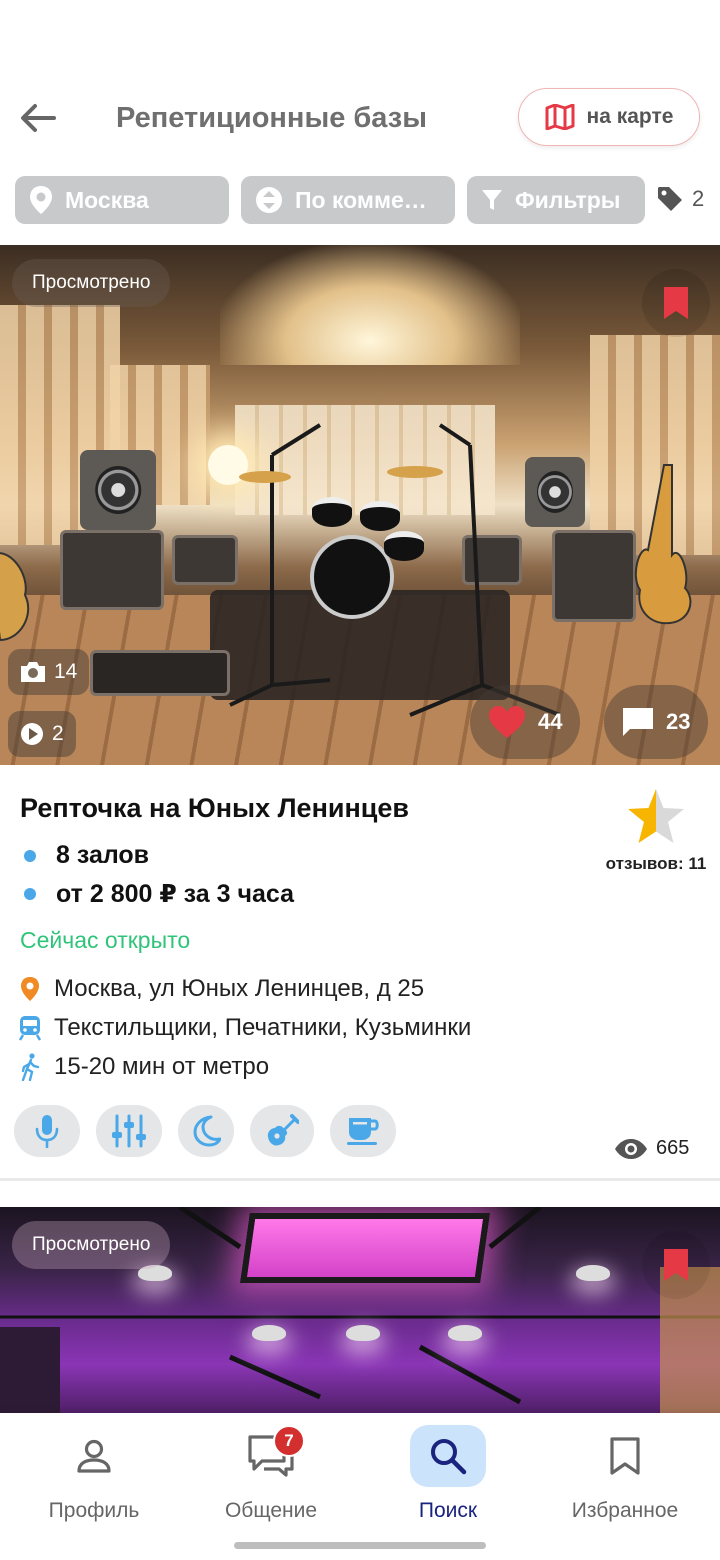  I want to click on guitar-icon, so click(283, 1130).